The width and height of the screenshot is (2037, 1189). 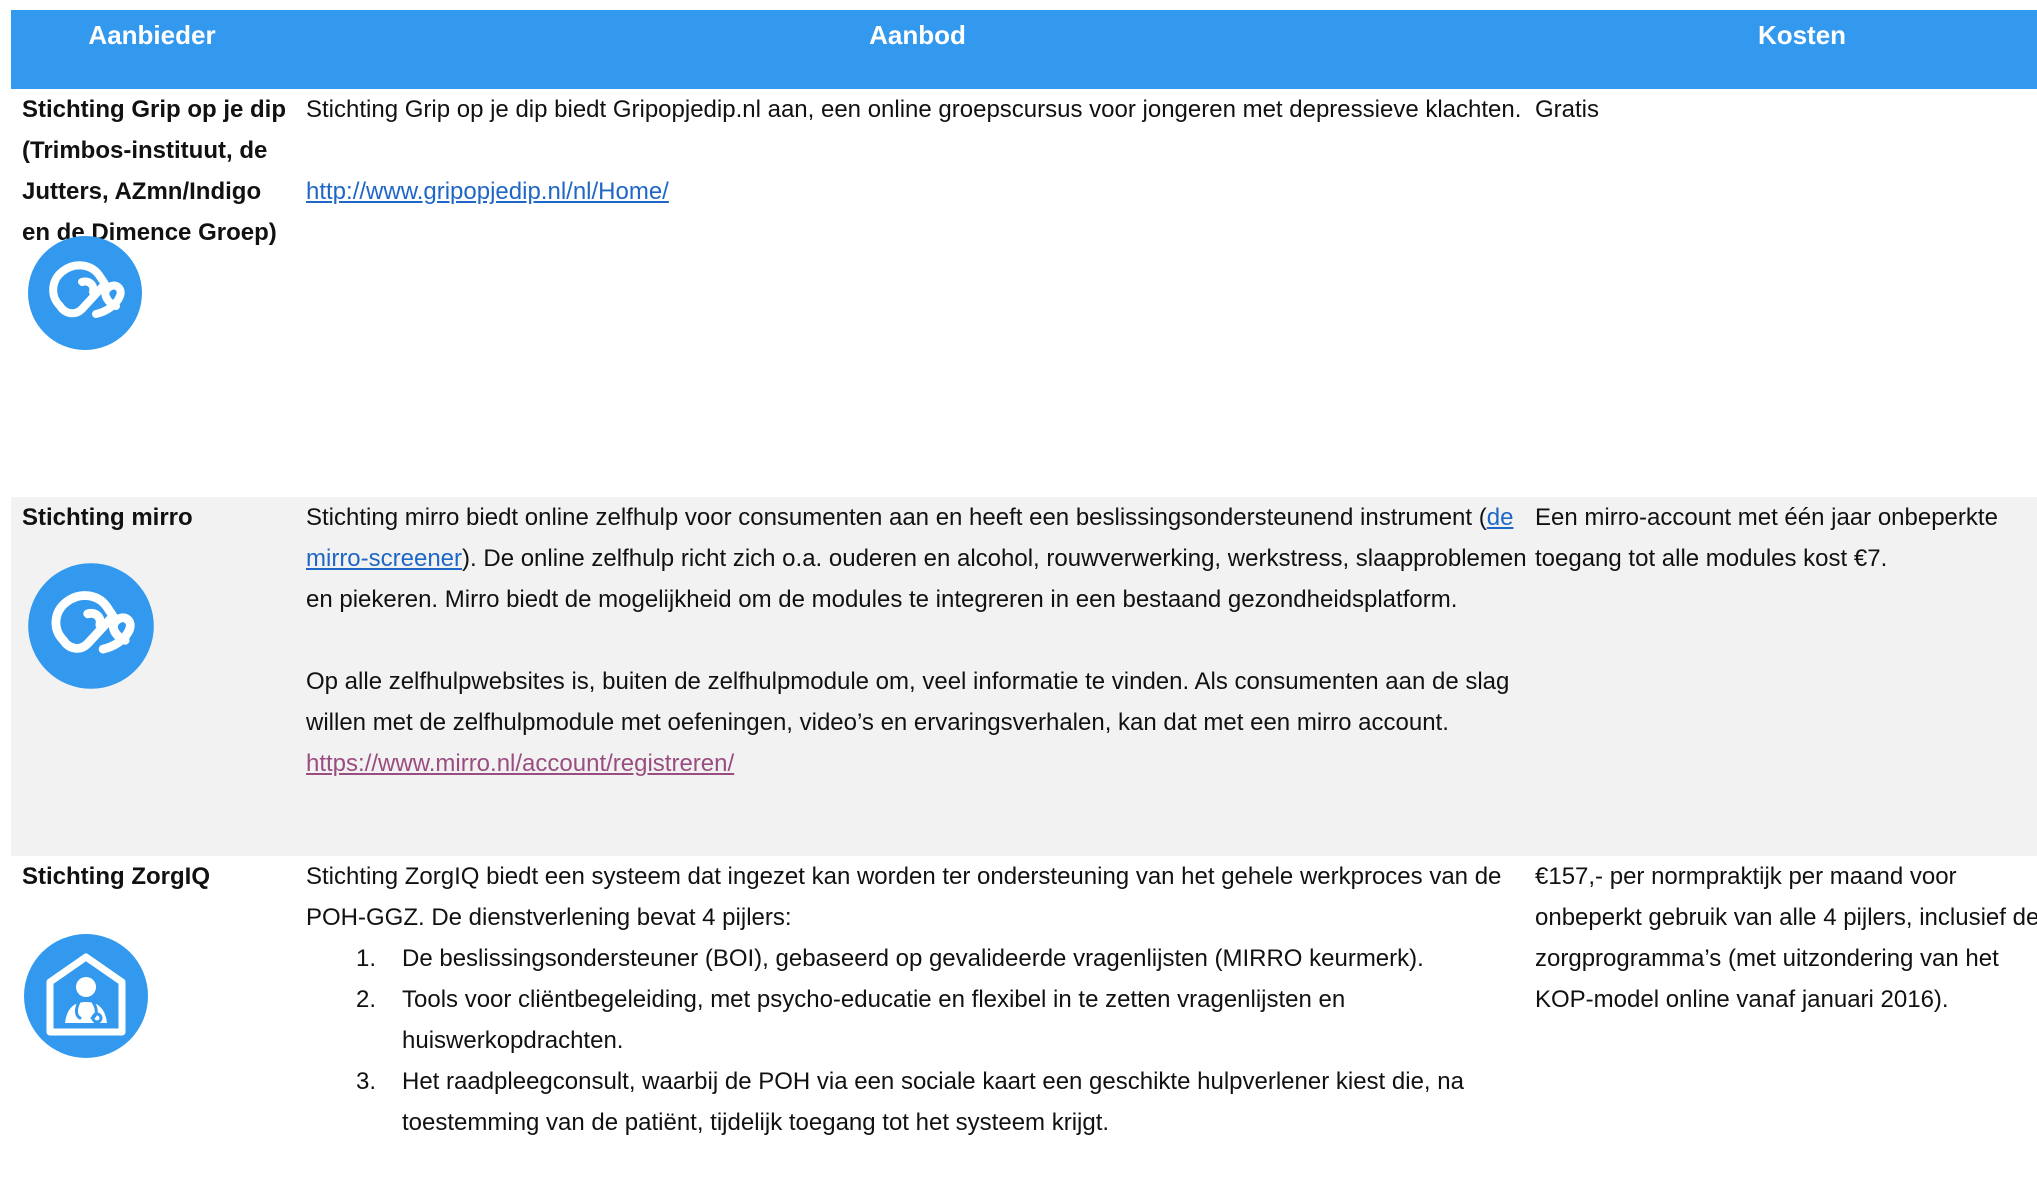 I want to click on table-header: Aanbieder Aanbod Kosten, so click(x=1024, y=49).